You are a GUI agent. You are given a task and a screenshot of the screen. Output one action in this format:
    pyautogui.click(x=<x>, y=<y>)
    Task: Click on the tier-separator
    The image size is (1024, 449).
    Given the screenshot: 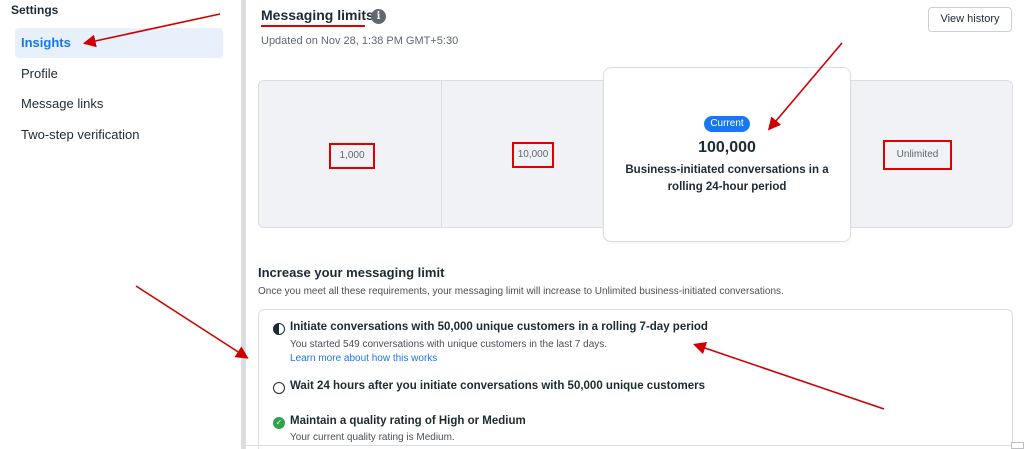 What is the action you would take?
    pyautogui.click(x=441, y=154)
    